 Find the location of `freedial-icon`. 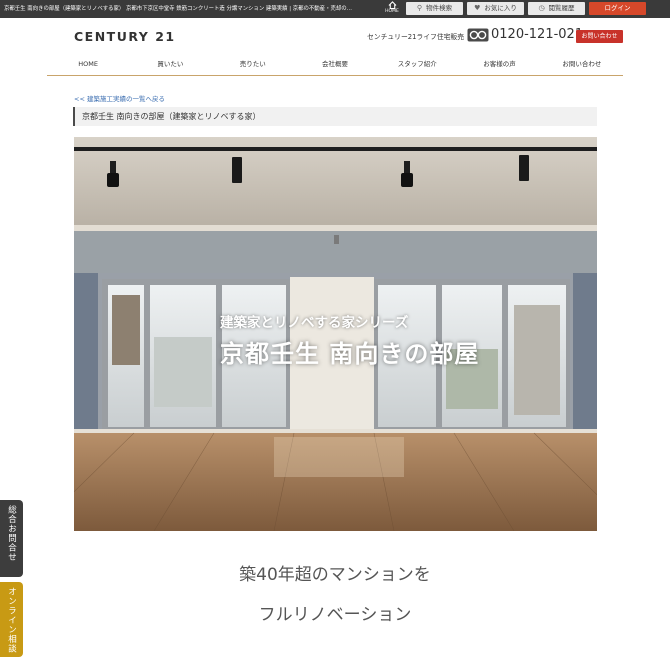

freedial-icon is located at coordinates (478, 35).